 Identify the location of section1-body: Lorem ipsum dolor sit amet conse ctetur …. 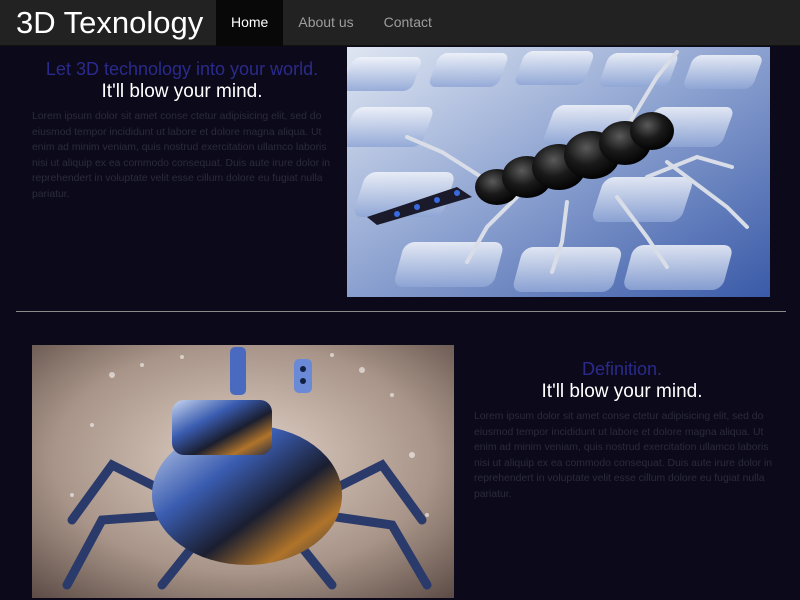
(181, 155).